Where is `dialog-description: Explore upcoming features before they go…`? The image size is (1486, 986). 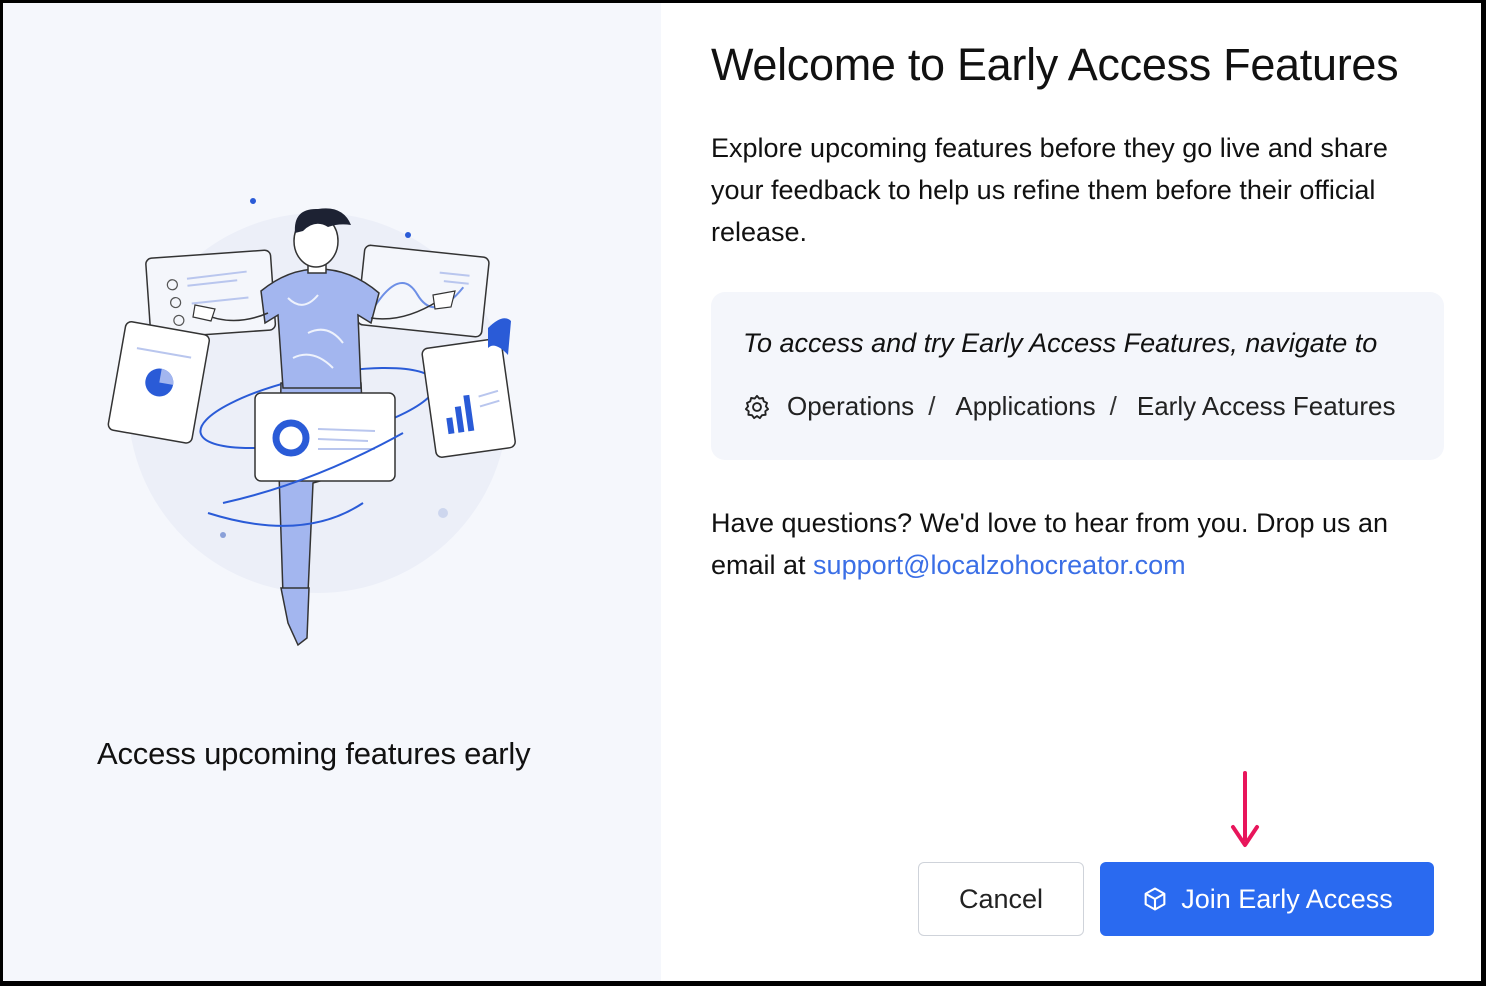 dialog-description: Explore upcoming features before they go… is located at coordinates (1049, 190).